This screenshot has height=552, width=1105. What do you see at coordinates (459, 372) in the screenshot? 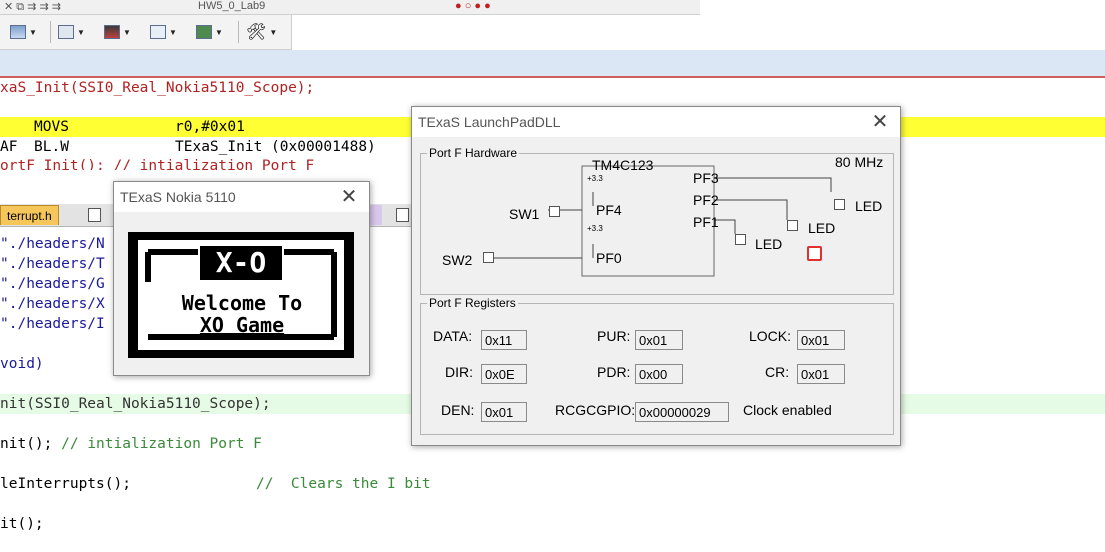
I see `dir-register-label: DIR:` at bounding box center [459, 372].